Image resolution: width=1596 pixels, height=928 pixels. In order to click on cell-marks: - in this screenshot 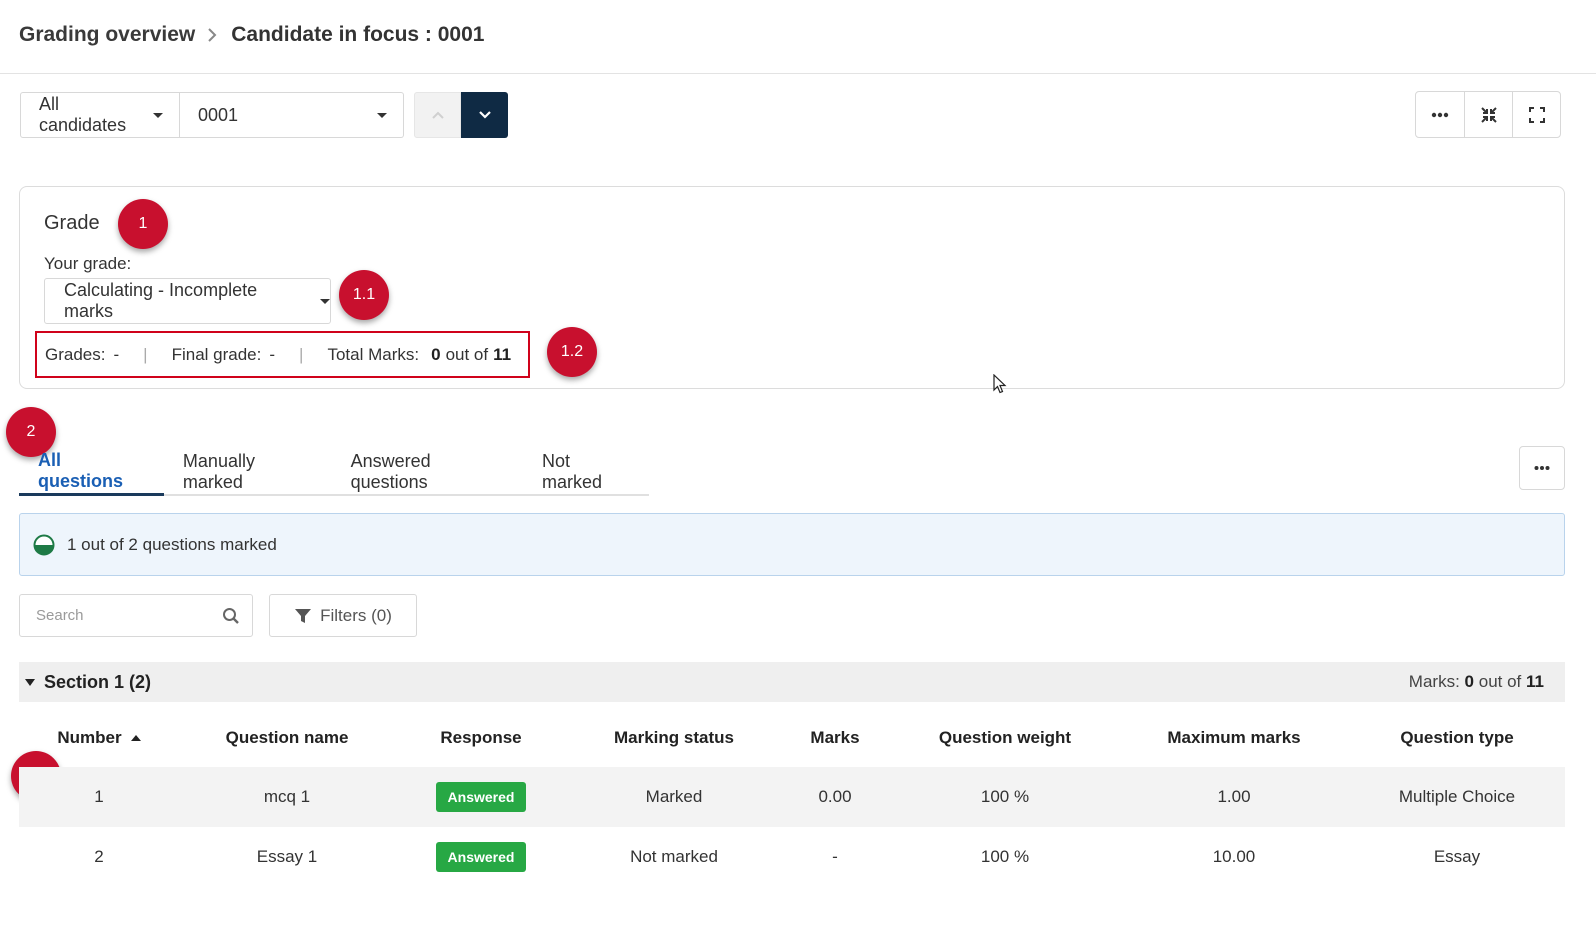, I will do `click(835, 856)`.